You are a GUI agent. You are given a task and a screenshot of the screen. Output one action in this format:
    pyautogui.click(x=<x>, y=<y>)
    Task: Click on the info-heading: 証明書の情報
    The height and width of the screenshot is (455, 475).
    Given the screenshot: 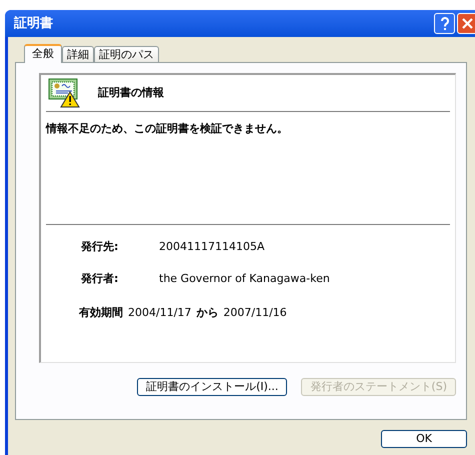 What is the action you would take?
    pyautogui.click(x=131, y=92)
    